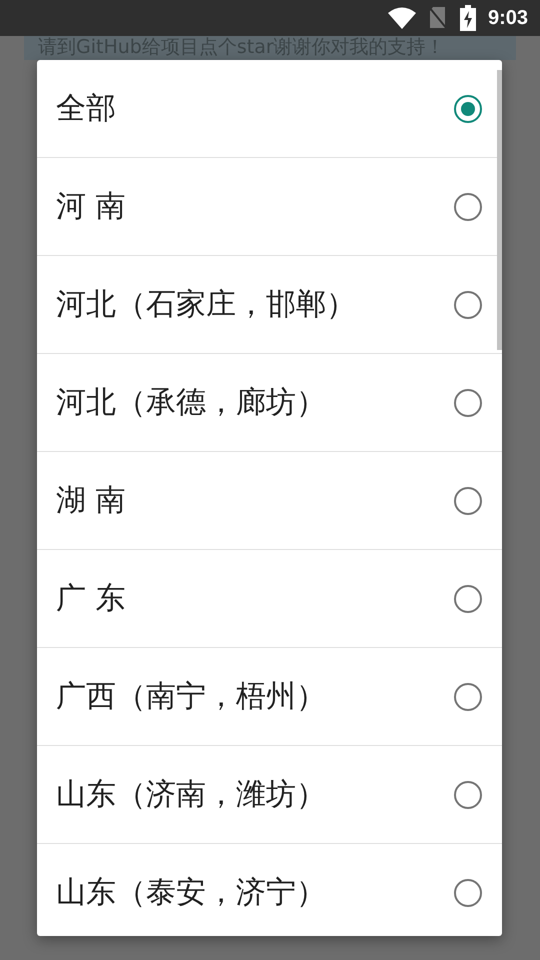 This screenshot has height=960, width=540. I want to click on option-row: 山东（济南，潍坊）, so click(269, 795).